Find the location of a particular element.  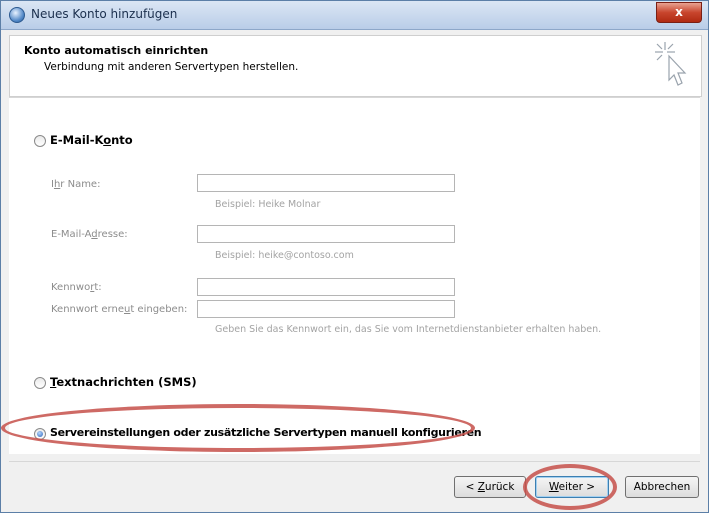

sms-radio is located at coordinates (40, 383).